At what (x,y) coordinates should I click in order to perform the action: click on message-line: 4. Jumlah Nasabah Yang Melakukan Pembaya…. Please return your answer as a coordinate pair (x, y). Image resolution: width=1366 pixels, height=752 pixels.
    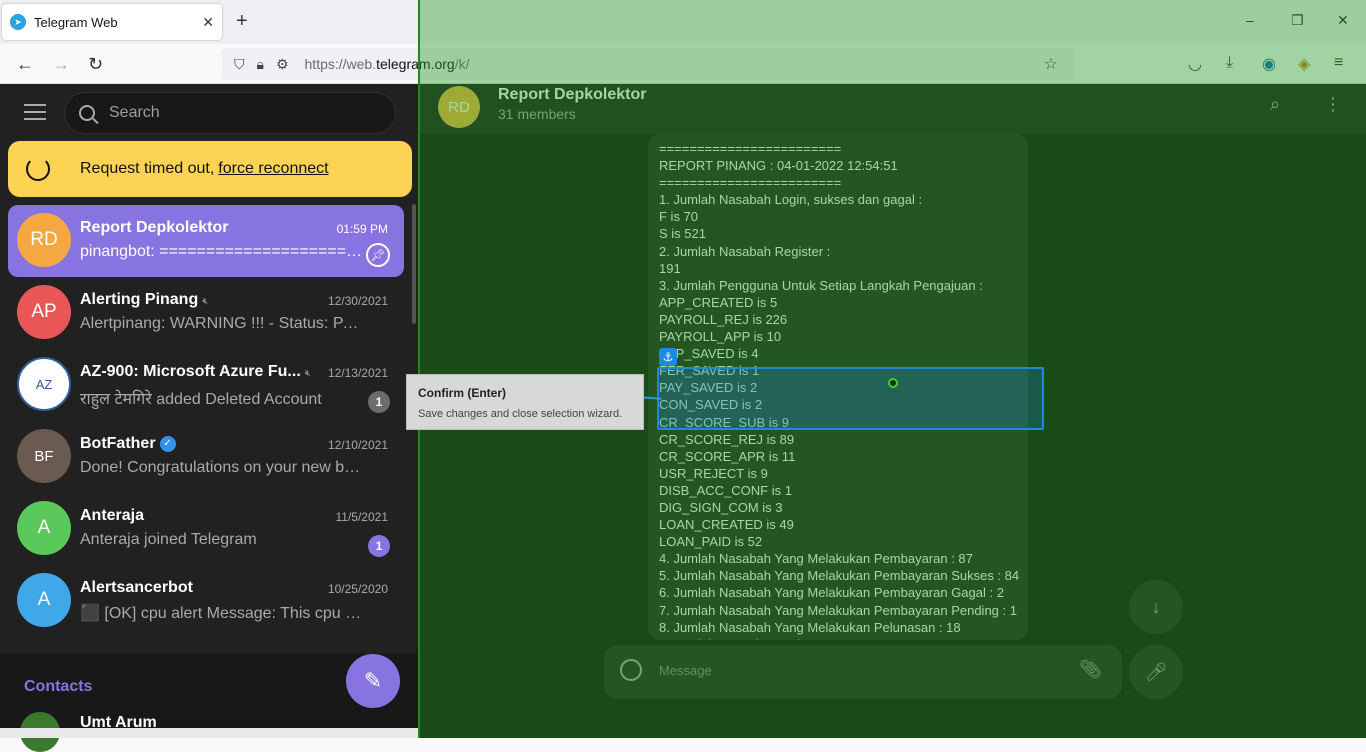
    Looking at the image, I should click on (816, 559).